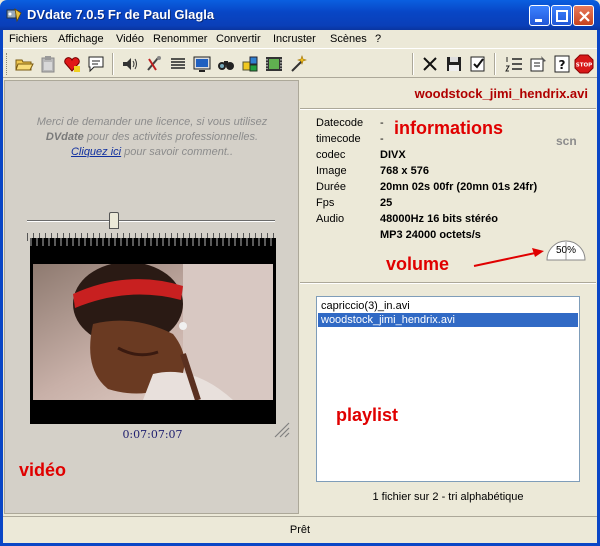 Image resolution: width=600 pixels, height=546 pixels. I want to click on tools-icon, so click(154, 63).